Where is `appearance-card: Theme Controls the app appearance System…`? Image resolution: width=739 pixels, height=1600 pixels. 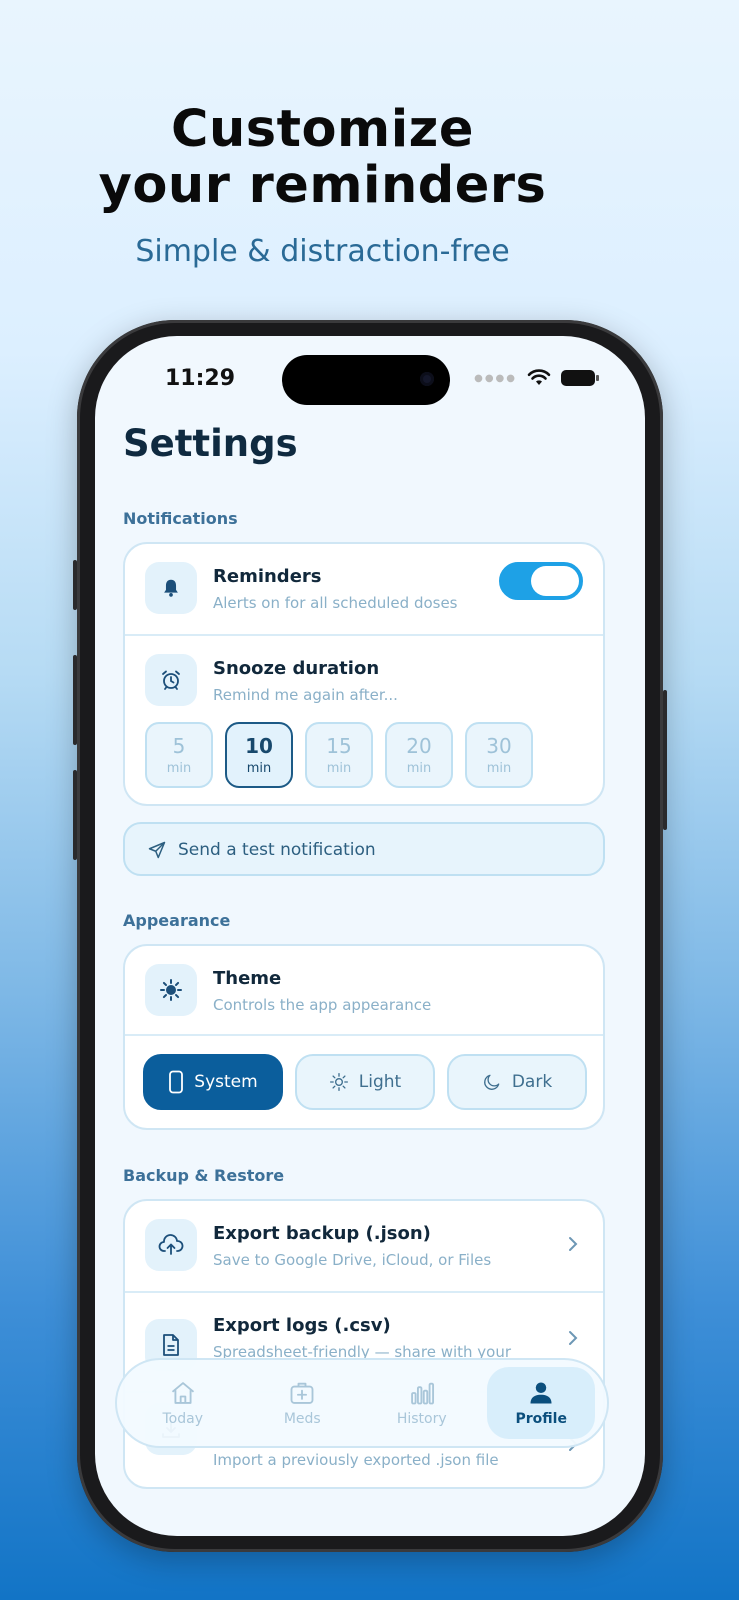 appearance-card: Theme Controls the app appearance System… is located at coordinates (364, 1037).